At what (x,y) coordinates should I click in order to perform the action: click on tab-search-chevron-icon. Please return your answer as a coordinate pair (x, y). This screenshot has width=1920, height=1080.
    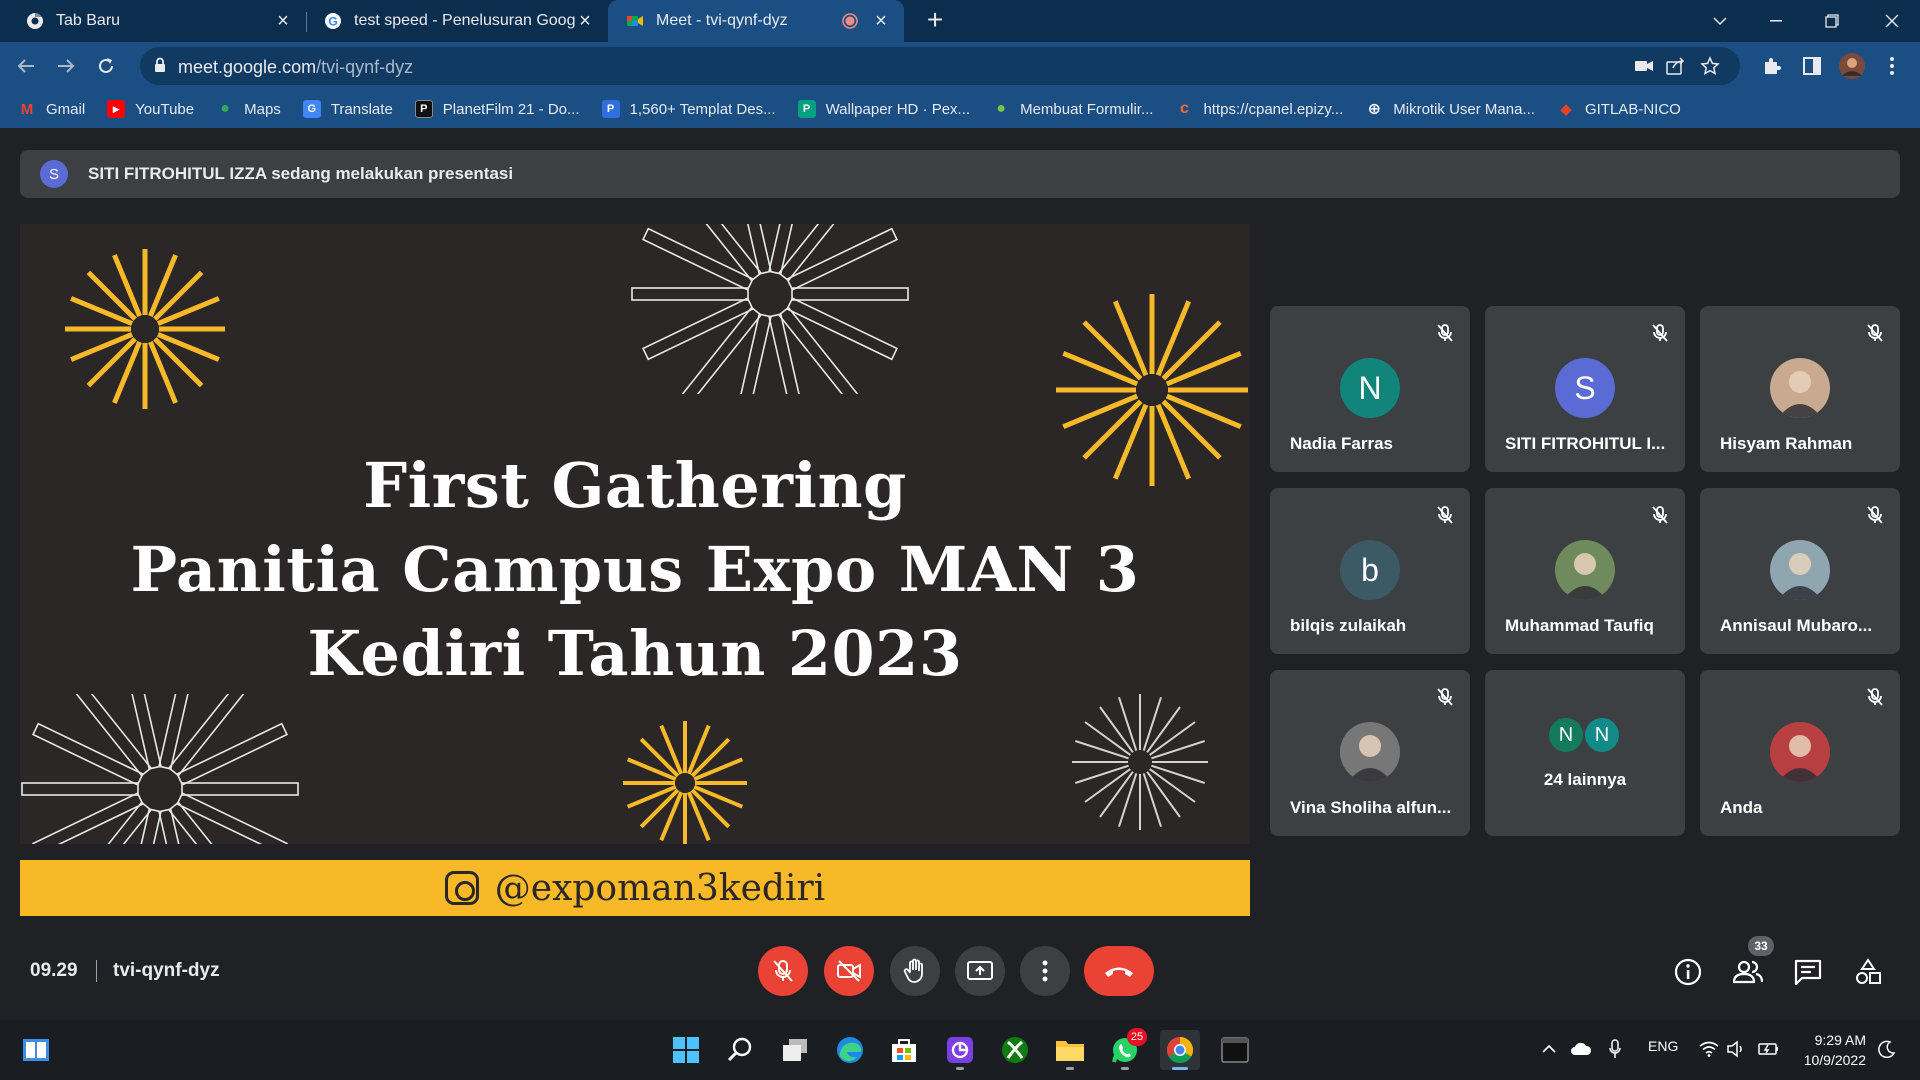
    Looking at the image, I should click on (1720, 21).